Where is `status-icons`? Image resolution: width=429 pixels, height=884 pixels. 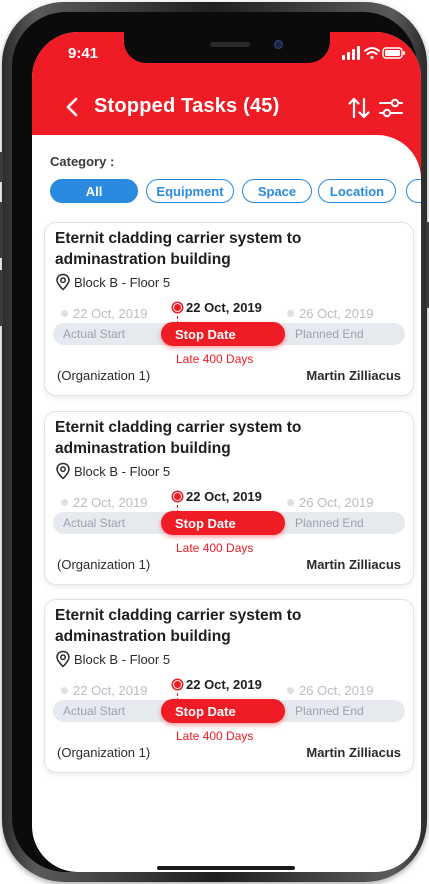 status-icons is located at coordinates (374, 53).